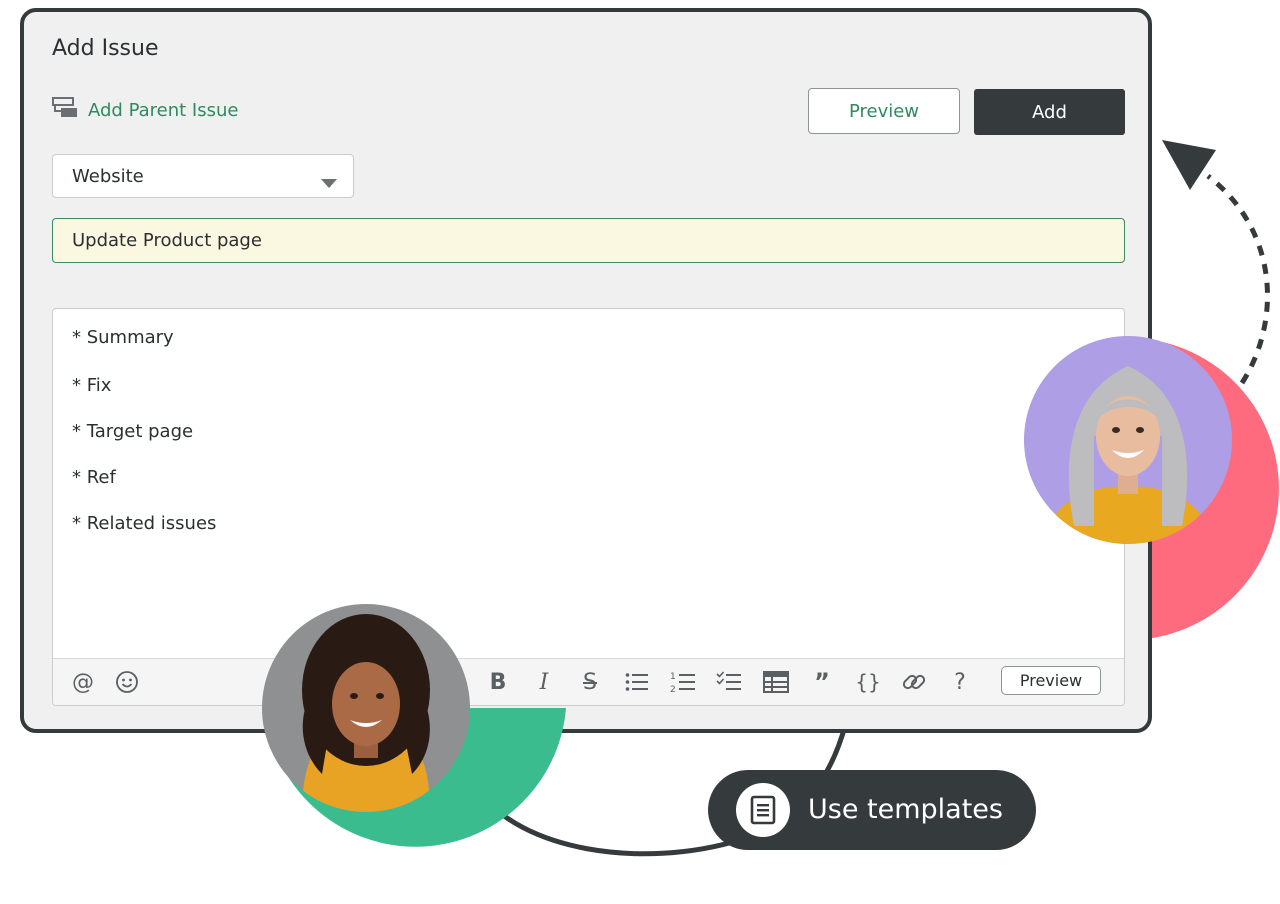 The height and width of the screenshot is (904, 1280). What do you see at coordinates (763, 810) in the screenshot?
I see `document-icon` at bounding box center [763, 810].